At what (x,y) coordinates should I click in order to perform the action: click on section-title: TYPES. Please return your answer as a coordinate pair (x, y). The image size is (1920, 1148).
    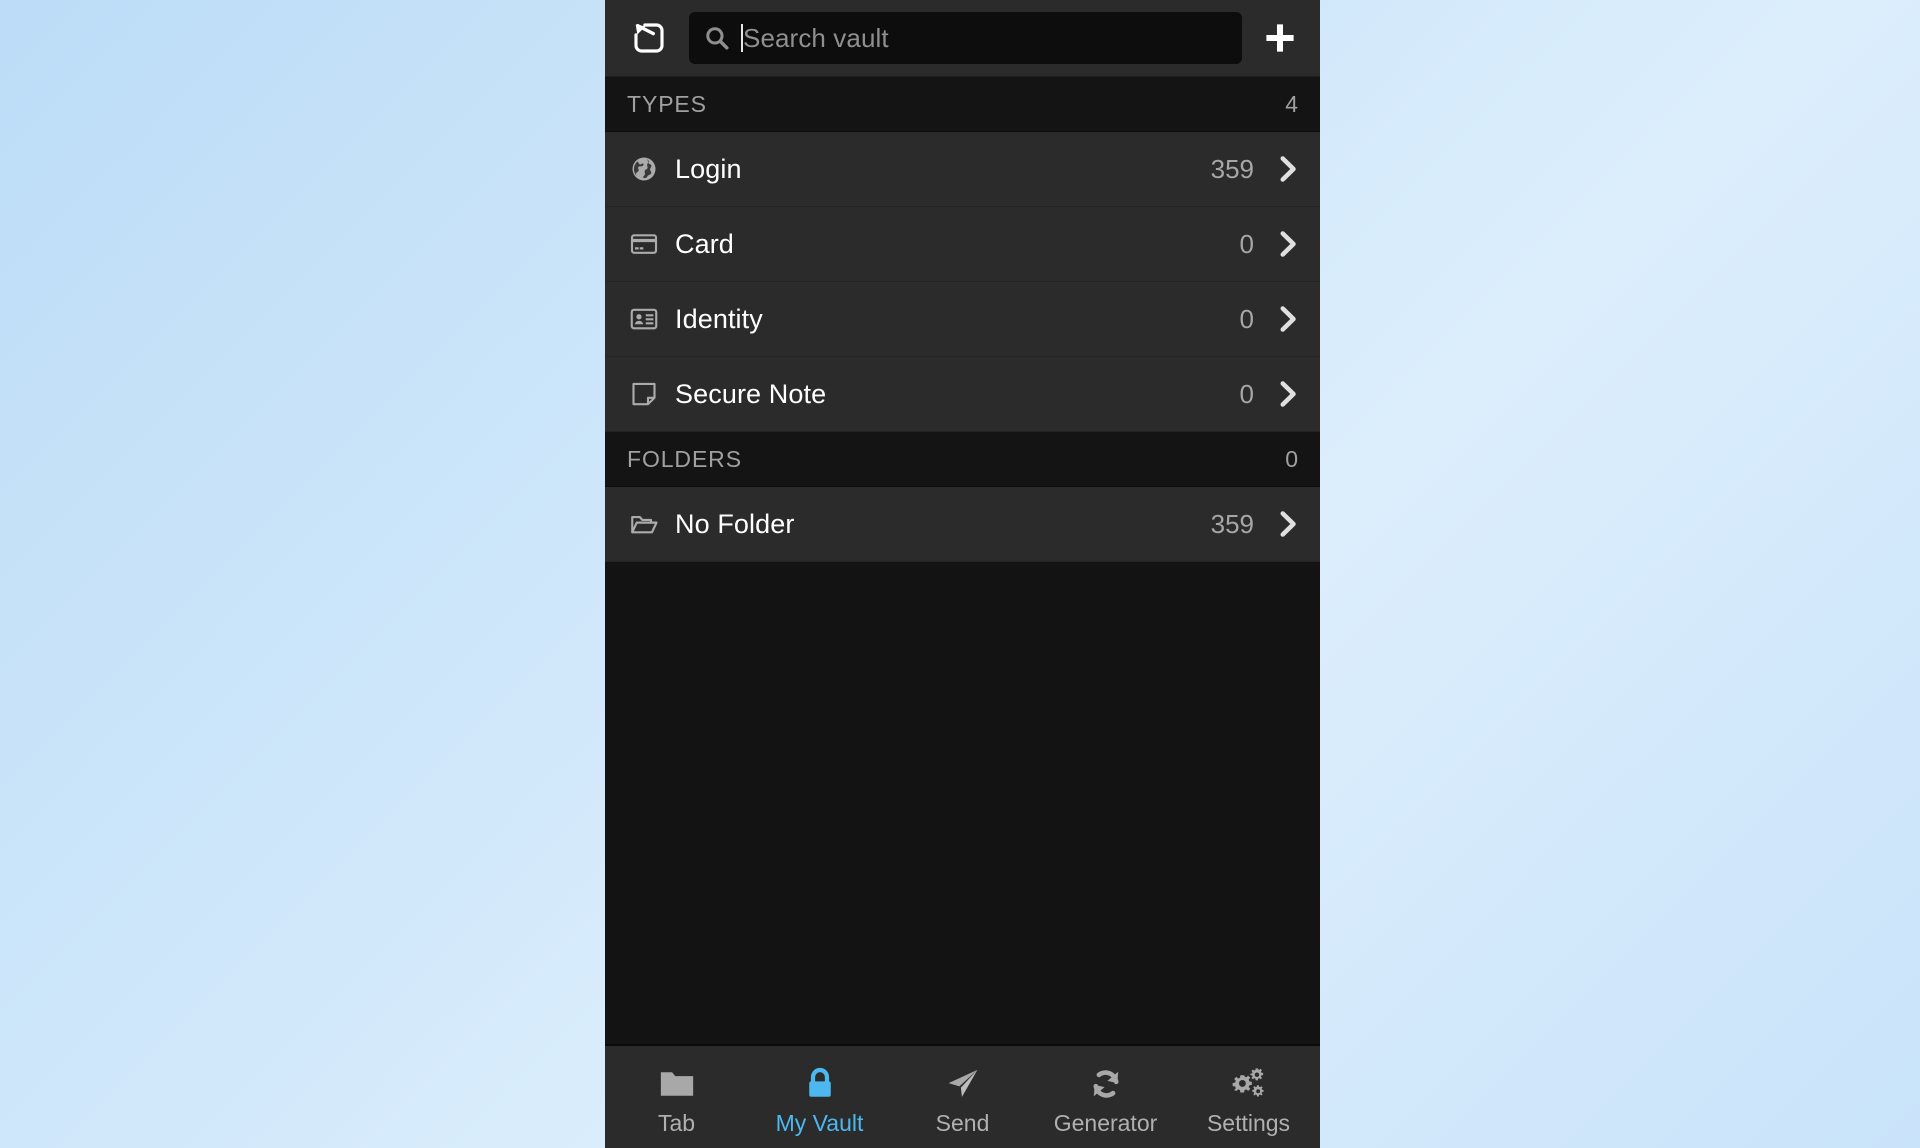
    Looking at the image, I should click on (667, 103).